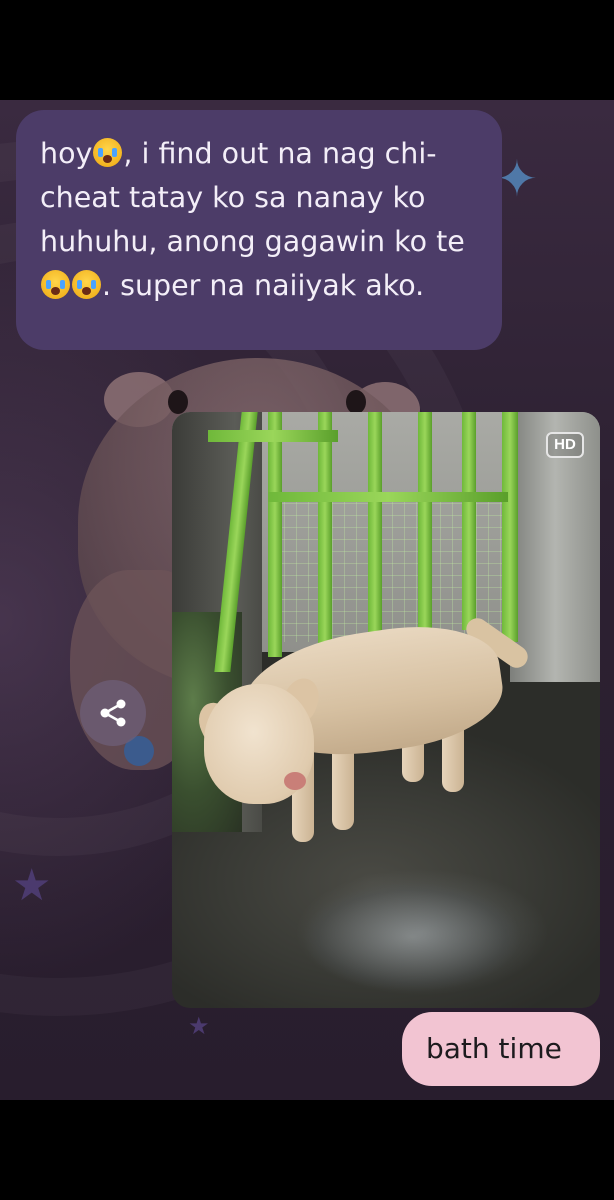 The width and height of the screenshot is (614, 1200). Describe the element at coordinates (412, 937) in the screenshot. I see `photo-puddle` at that location.